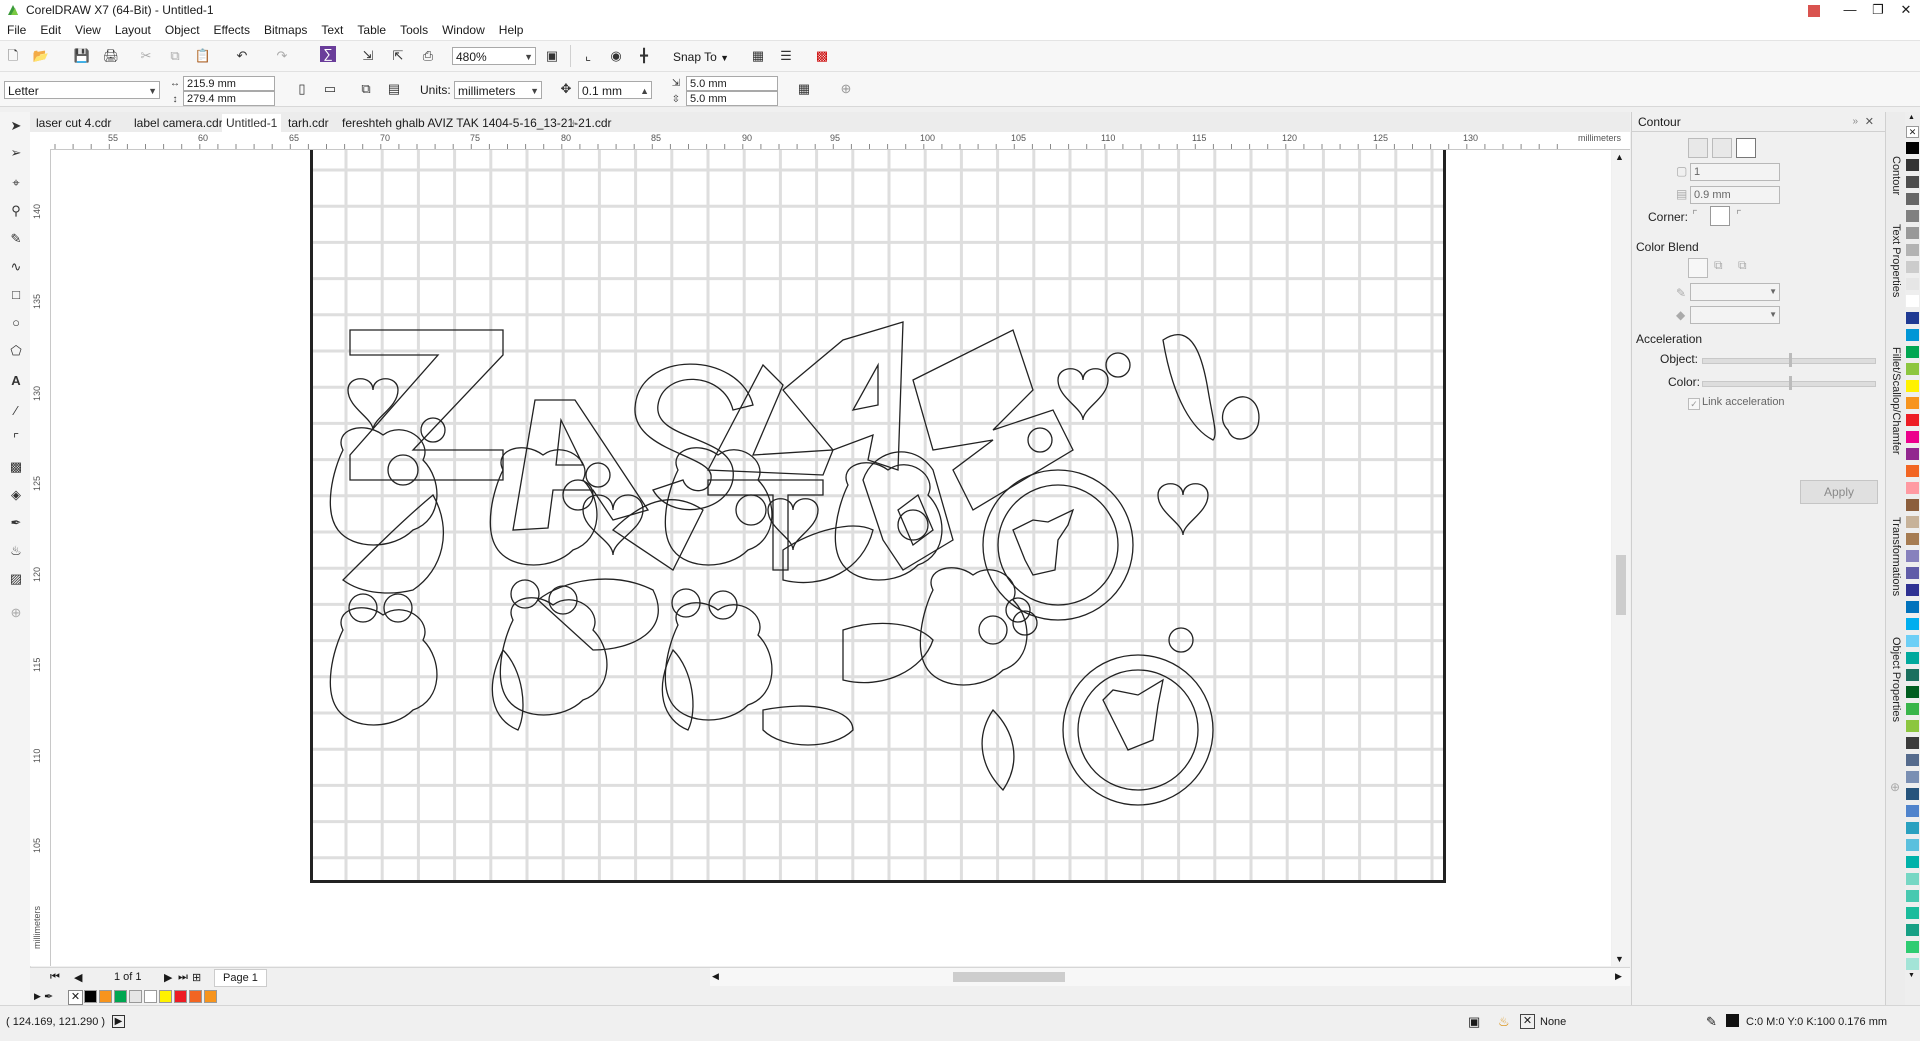 Image resolution: width=1920 pixels, height=1041 pixels. I want to click on scroll-left-icon: ◀, so click(715, 976).